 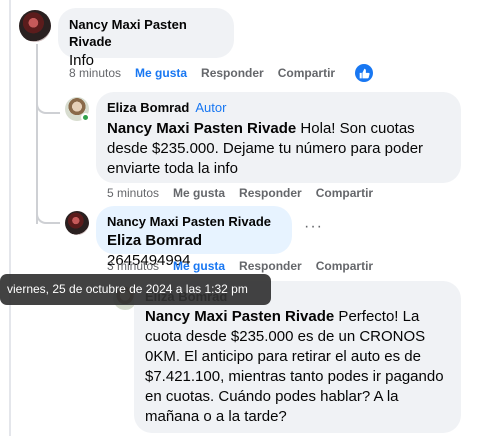 What do you see at coordinates (95, 73) in the screenshot?
I see `comment-time: 8 minutos` at bounding box center [95, 73].